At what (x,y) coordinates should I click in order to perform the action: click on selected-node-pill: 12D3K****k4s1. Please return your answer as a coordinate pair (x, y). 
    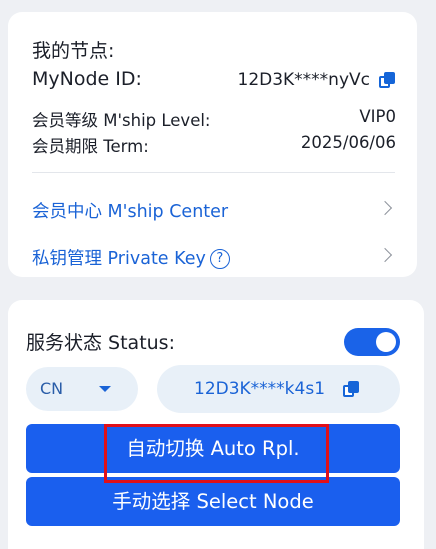
    Looking at the image, I should click on (278, 389).